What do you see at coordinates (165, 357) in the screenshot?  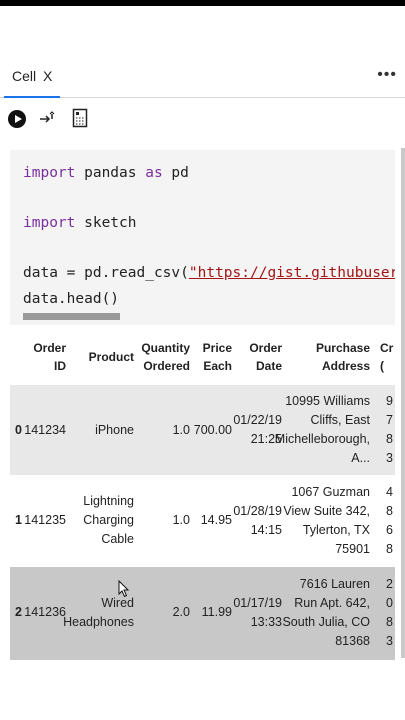 I see `header-quantity-ordered: Quantity Ordered` at bounding box center [165, 357].